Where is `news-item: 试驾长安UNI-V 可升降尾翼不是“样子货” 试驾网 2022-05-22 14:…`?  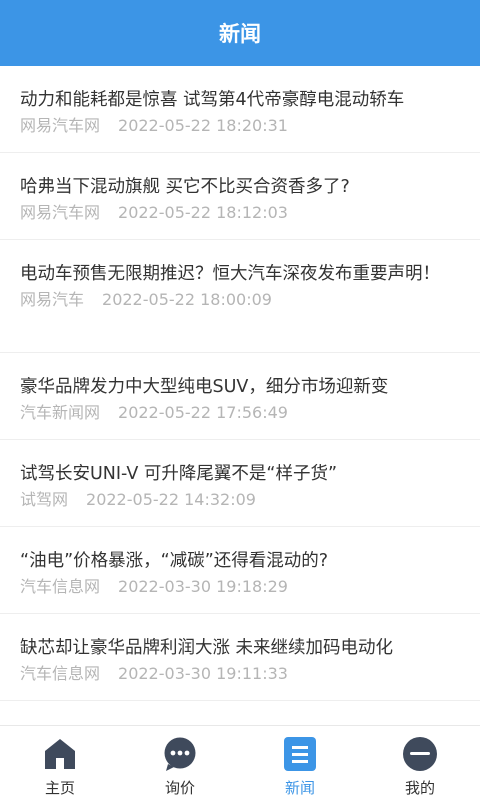 news-item: 试驾长安UNI-V 可升降尾翼不是“样子货” 试驾网 2022-05-22 14:… is located at coordinates (240, 483).